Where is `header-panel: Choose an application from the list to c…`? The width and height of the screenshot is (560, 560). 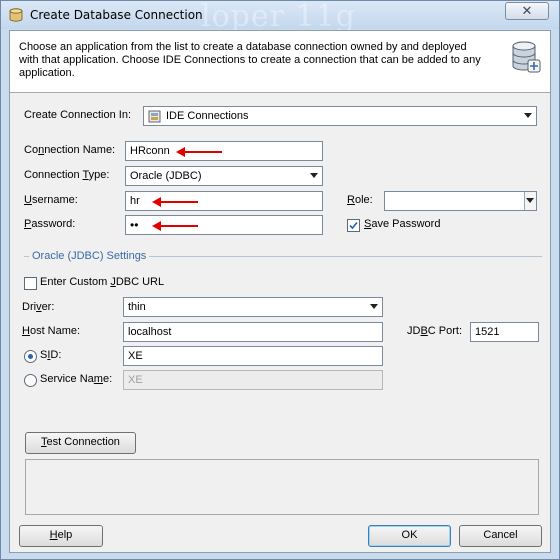
header-panel: Choose an application from the list to c… is located at coordinates (280, 62).